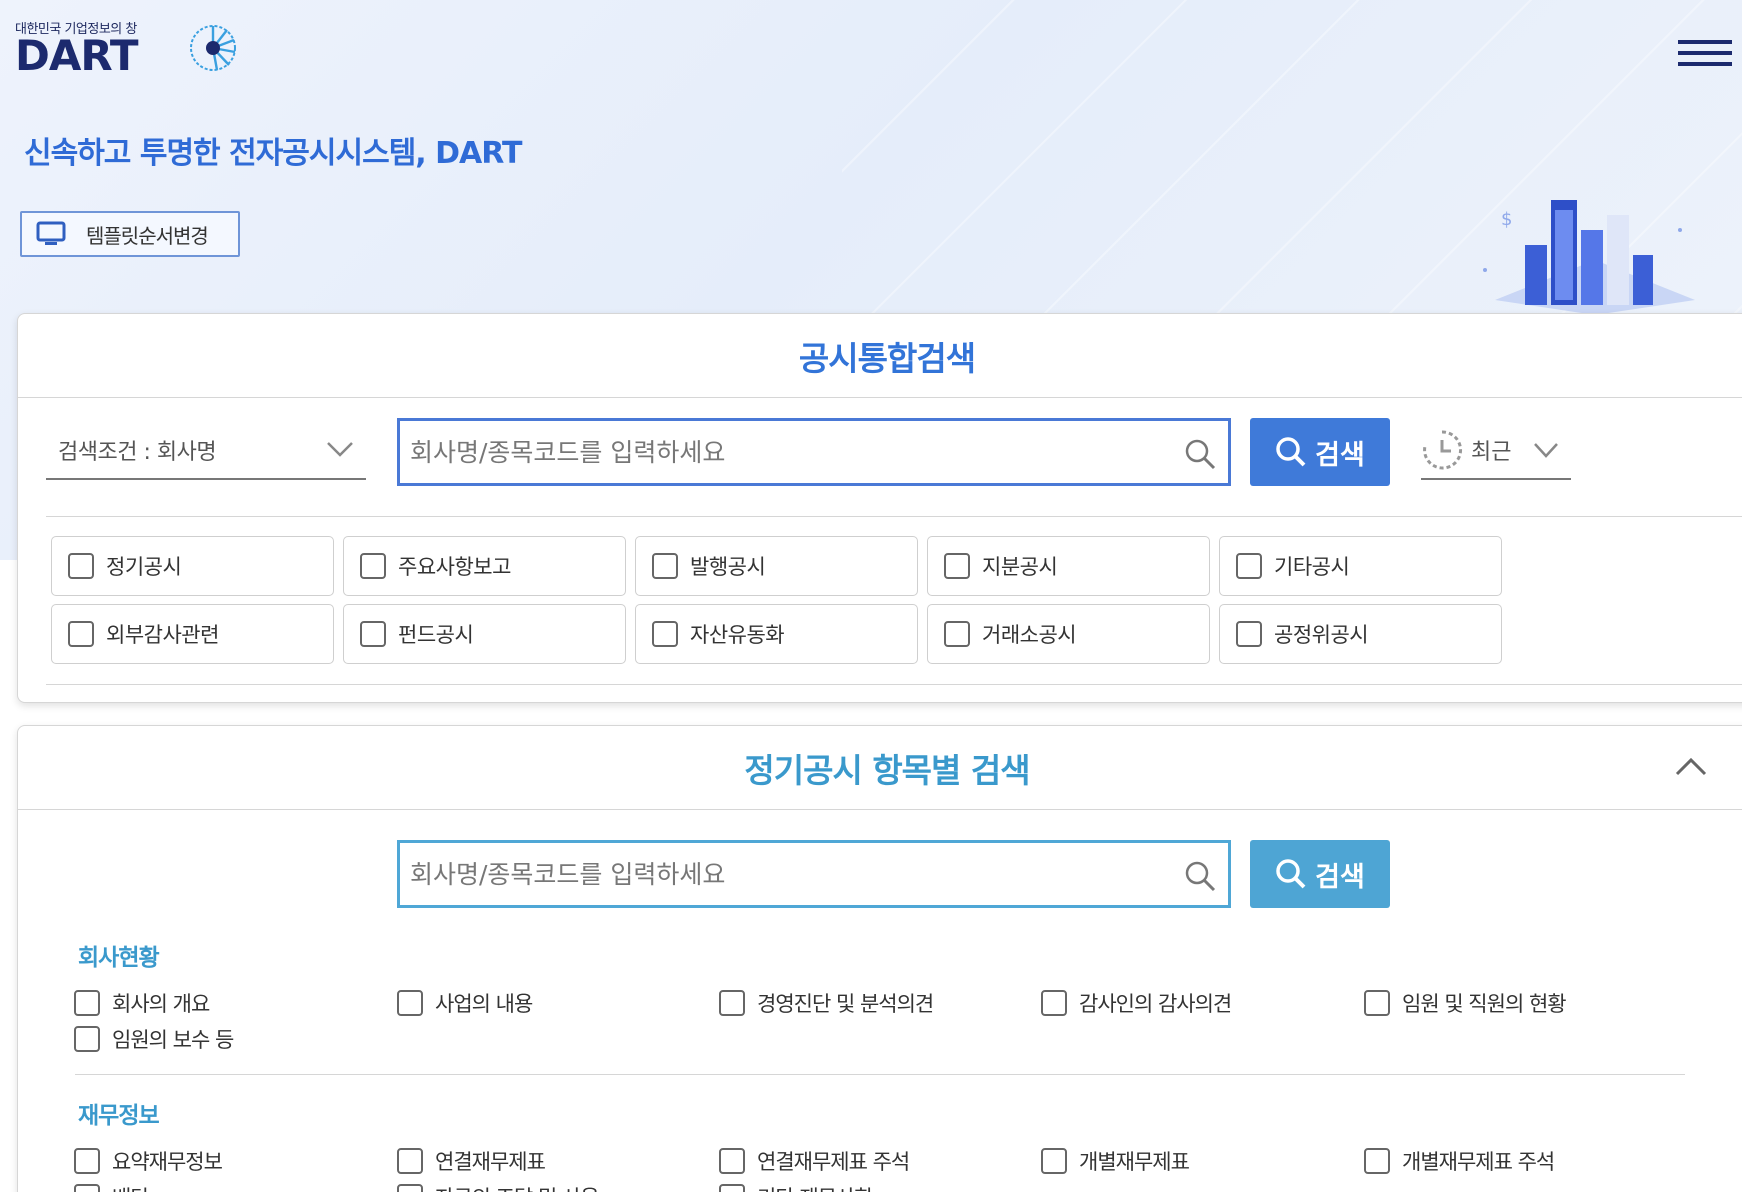  Describe the element at coordinates (1068, 566) in the screenshot. I see `filter-equity: 지분공시` at that location.